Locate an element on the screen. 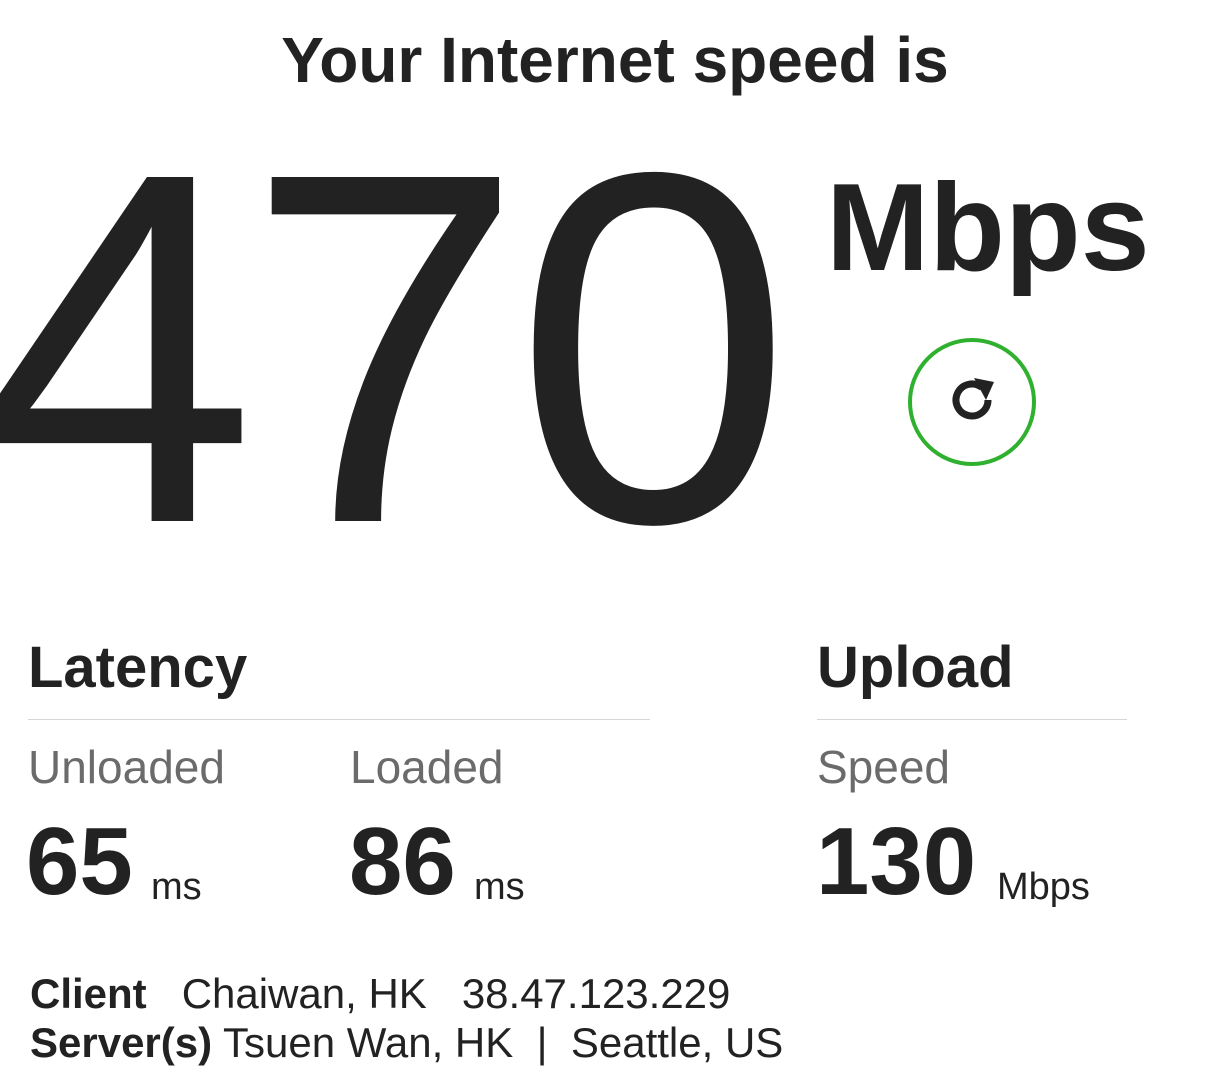 This screenshot has height=1085, width=1214. upload-divider is located at coordinates (972, 719).